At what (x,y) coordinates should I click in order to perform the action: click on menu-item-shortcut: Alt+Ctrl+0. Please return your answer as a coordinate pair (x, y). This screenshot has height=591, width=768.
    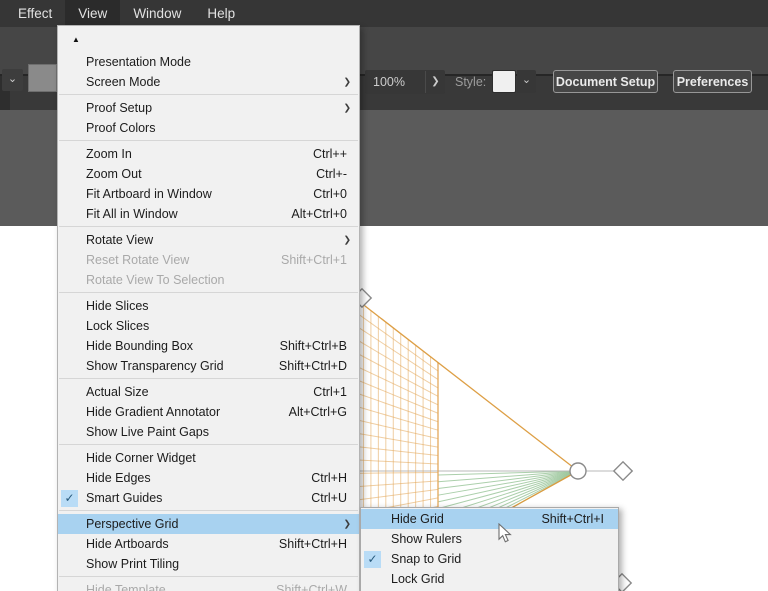
    Looking at the image, I should click on (319, 214).